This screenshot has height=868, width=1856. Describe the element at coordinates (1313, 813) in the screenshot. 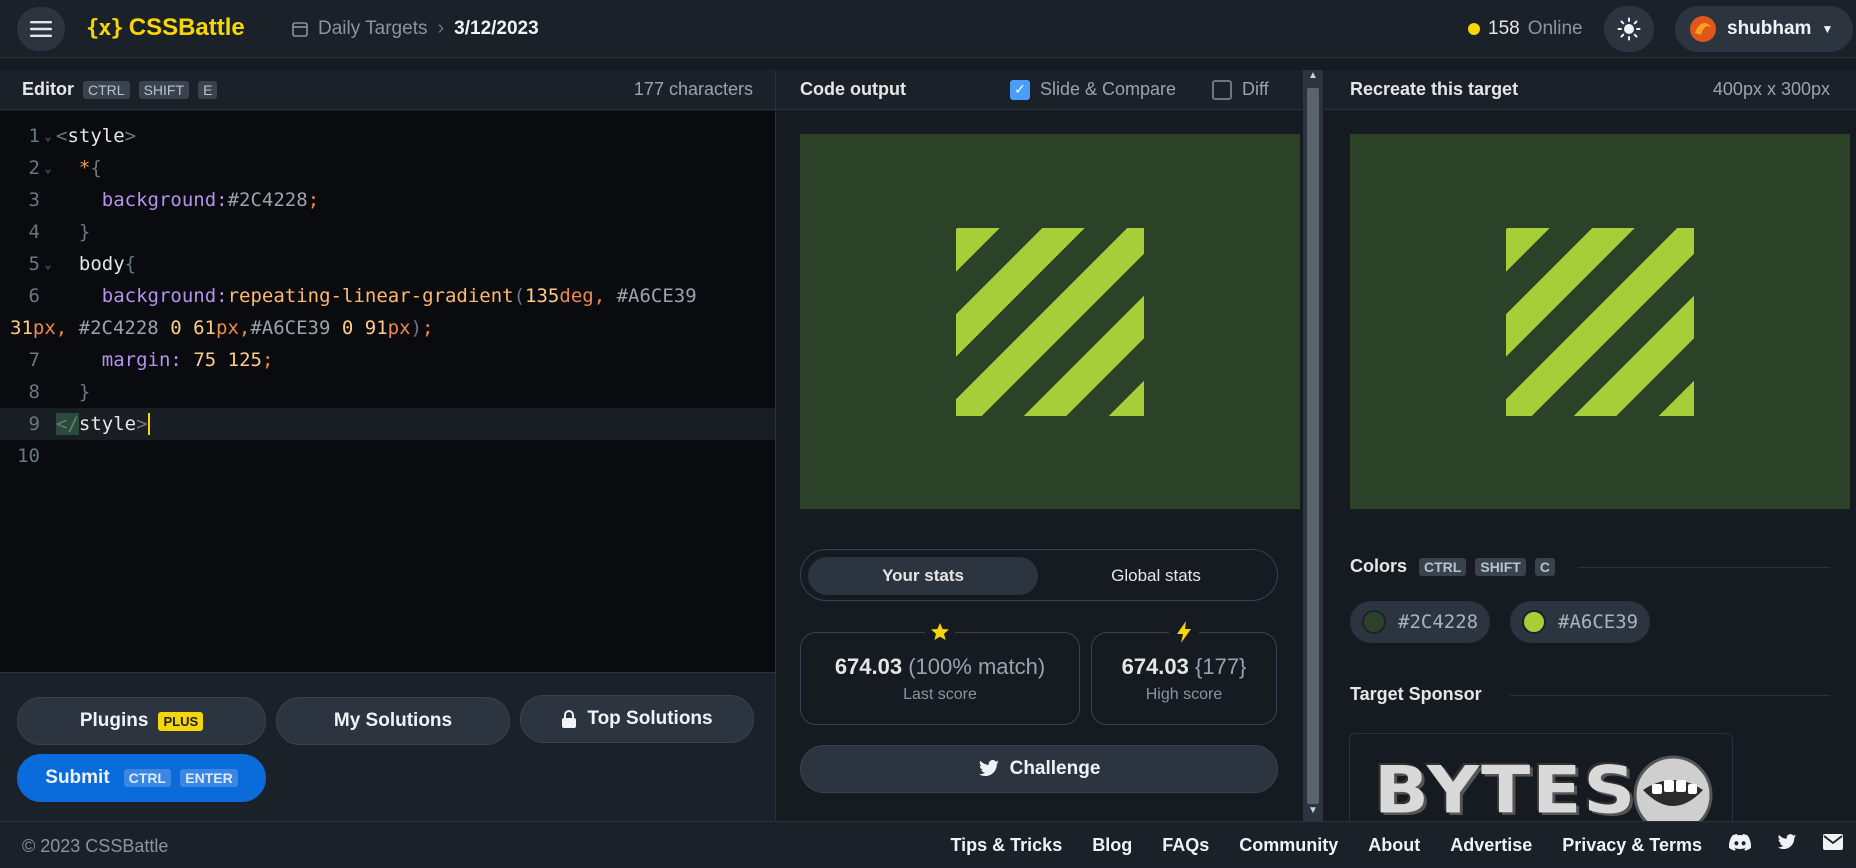

I see `scroll-down-icon: ▼` at that location.